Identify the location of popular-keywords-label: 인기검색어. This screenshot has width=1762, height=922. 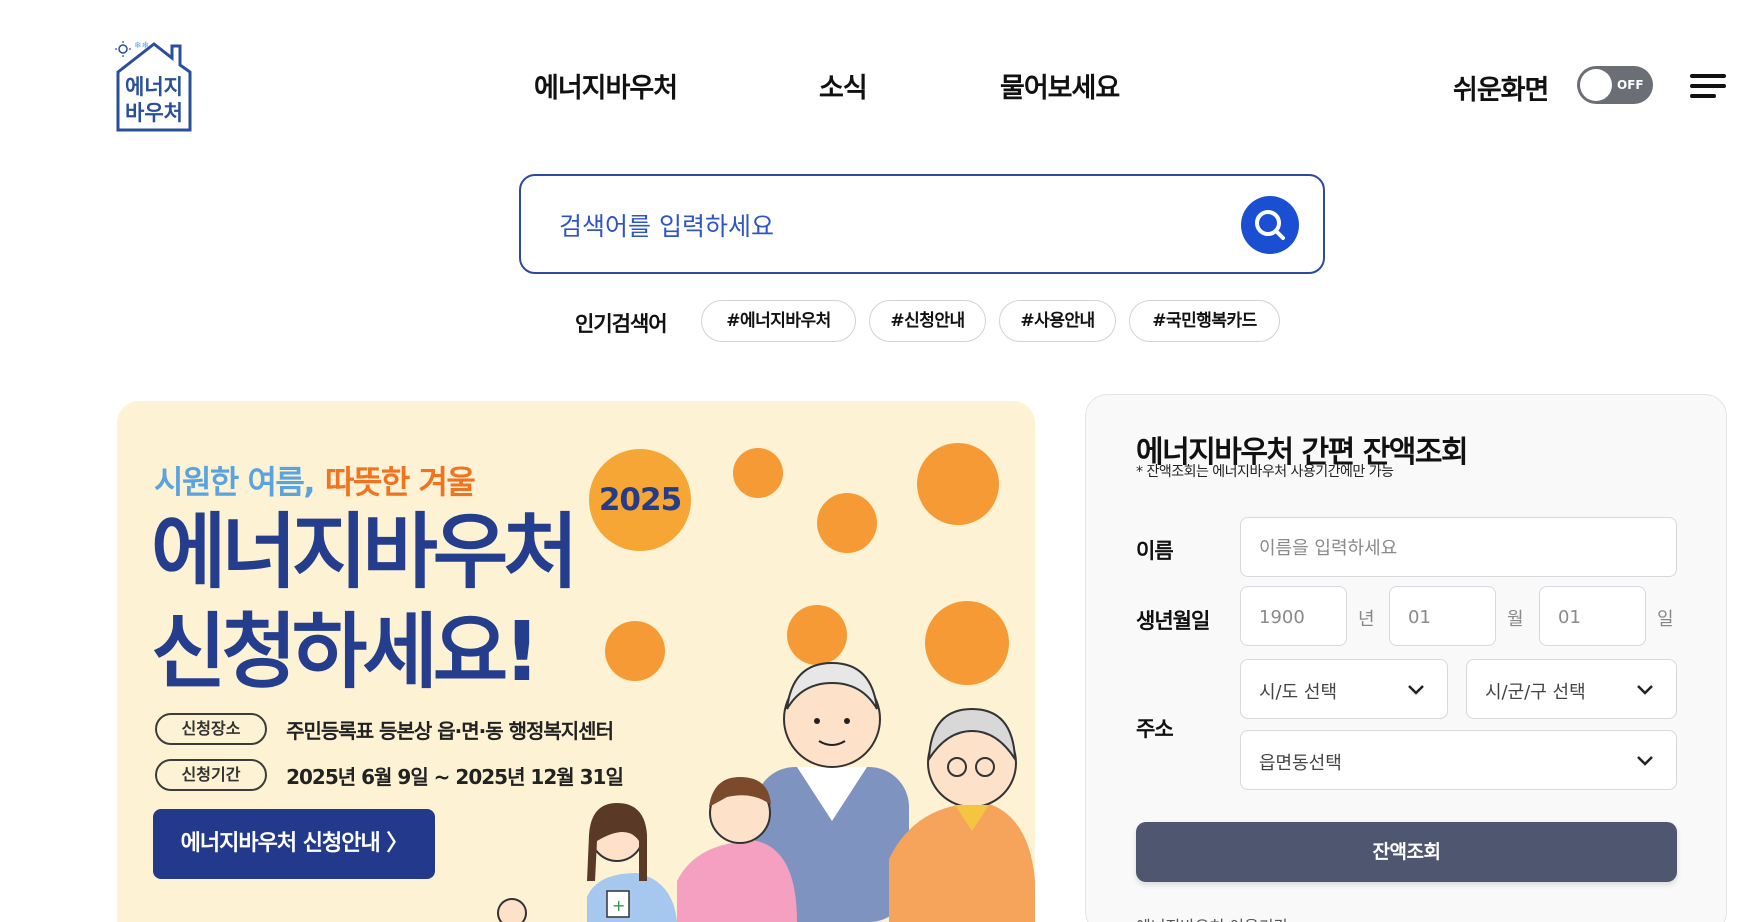
(621, 324).